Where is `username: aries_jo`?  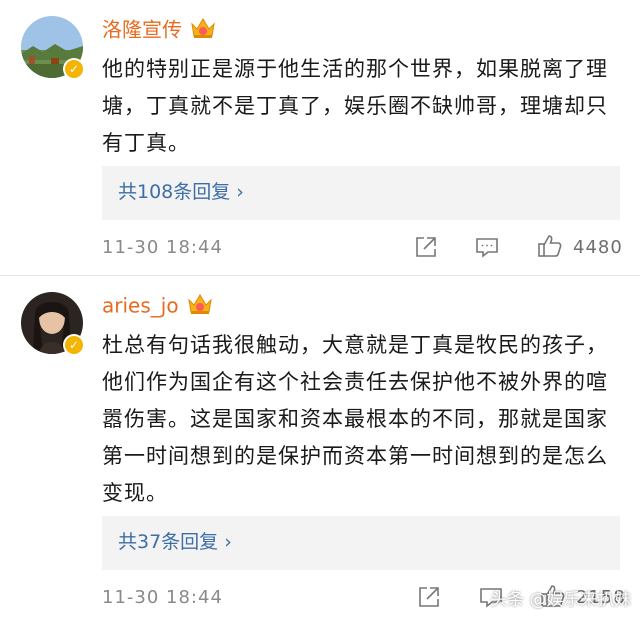
username: aries_jo is located at coordinates (157, 307).